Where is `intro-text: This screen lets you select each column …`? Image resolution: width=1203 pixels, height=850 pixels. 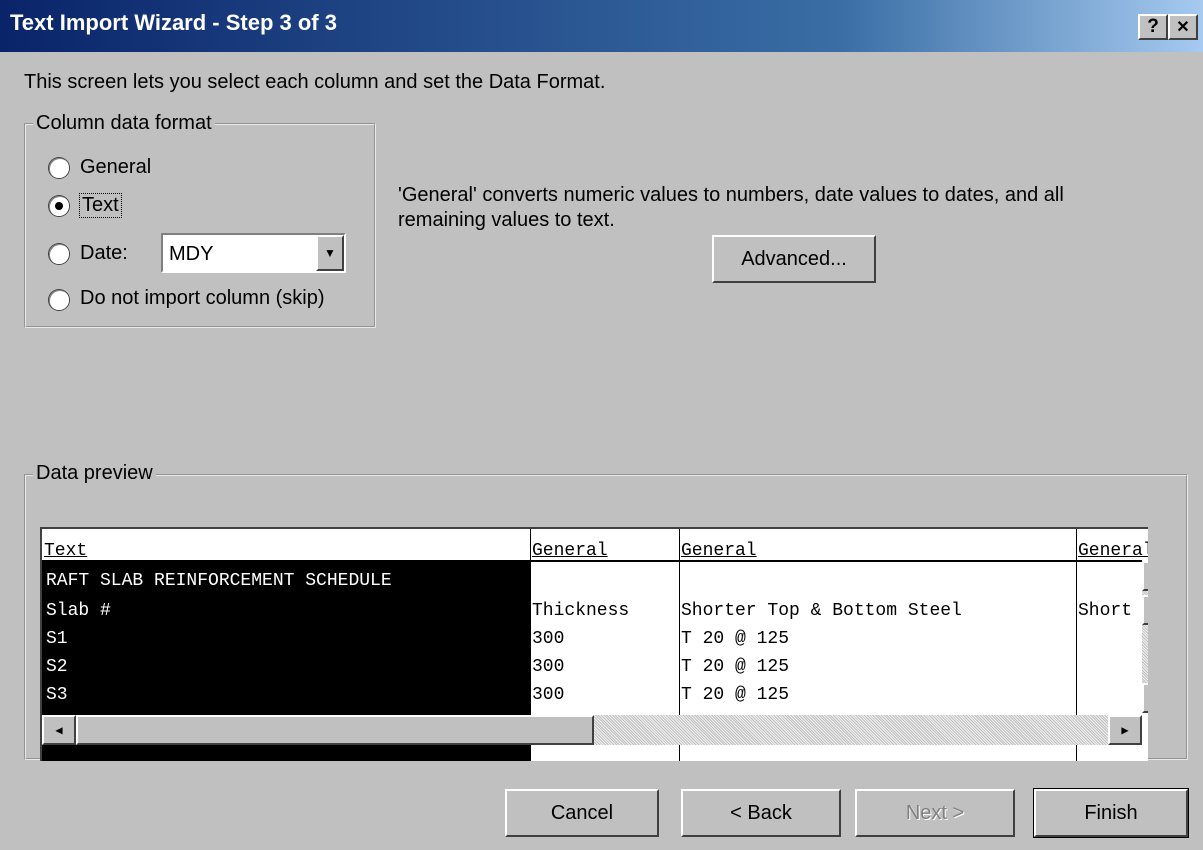 intro-text: This screen lets you select each column … is located at coordinates (315, 82).